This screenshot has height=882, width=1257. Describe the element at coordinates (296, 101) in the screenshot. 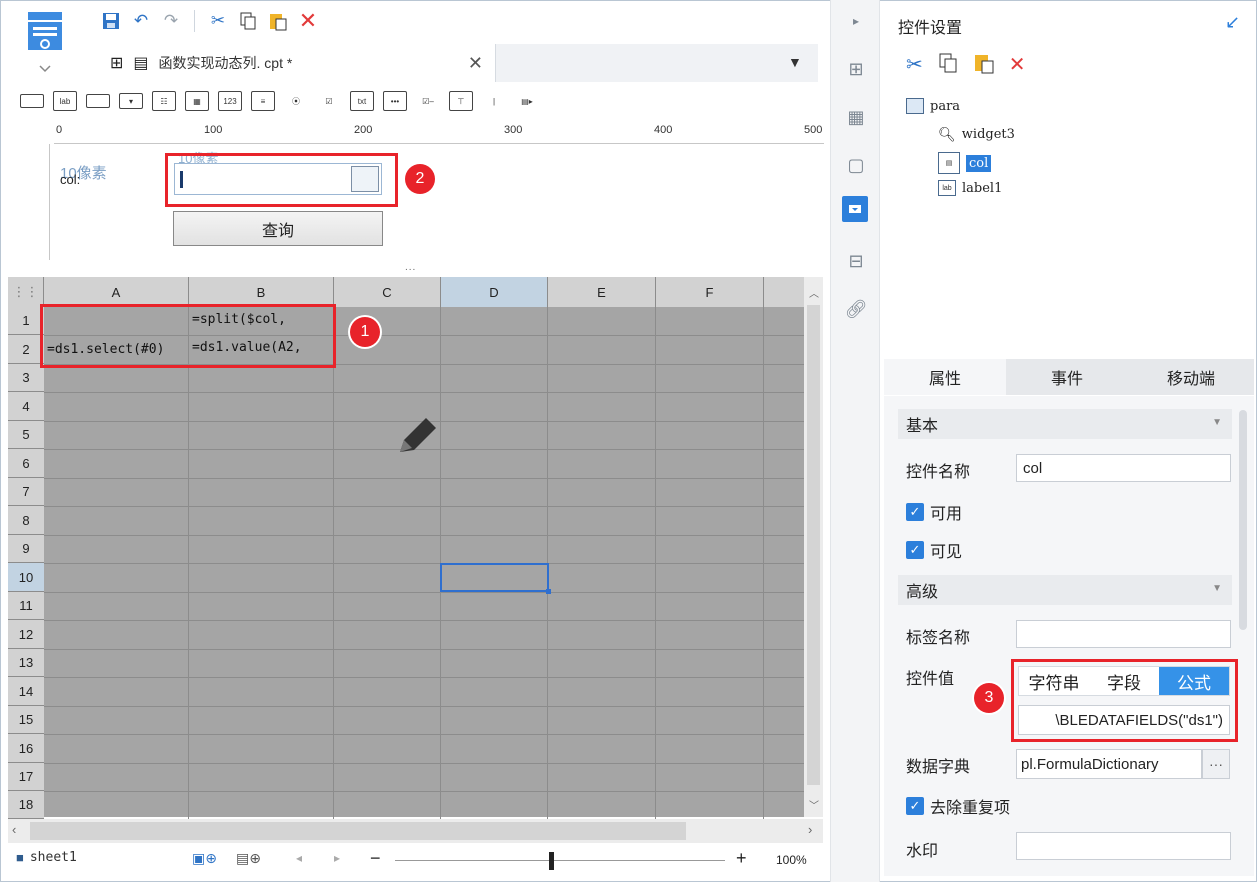

I see `radio-group-icon: ⦿` at that location.